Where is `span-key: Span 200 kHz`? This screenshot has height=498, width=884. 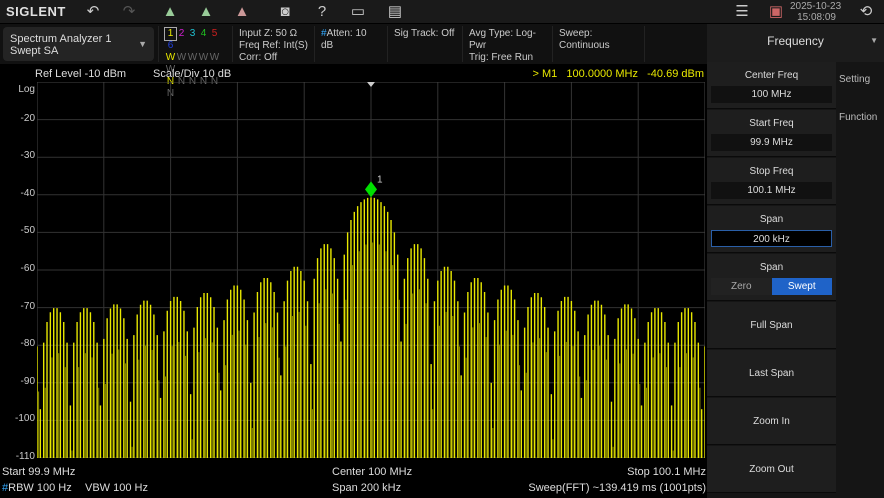 span-key: Span 200 kHz is located at coordinates (771, 229).